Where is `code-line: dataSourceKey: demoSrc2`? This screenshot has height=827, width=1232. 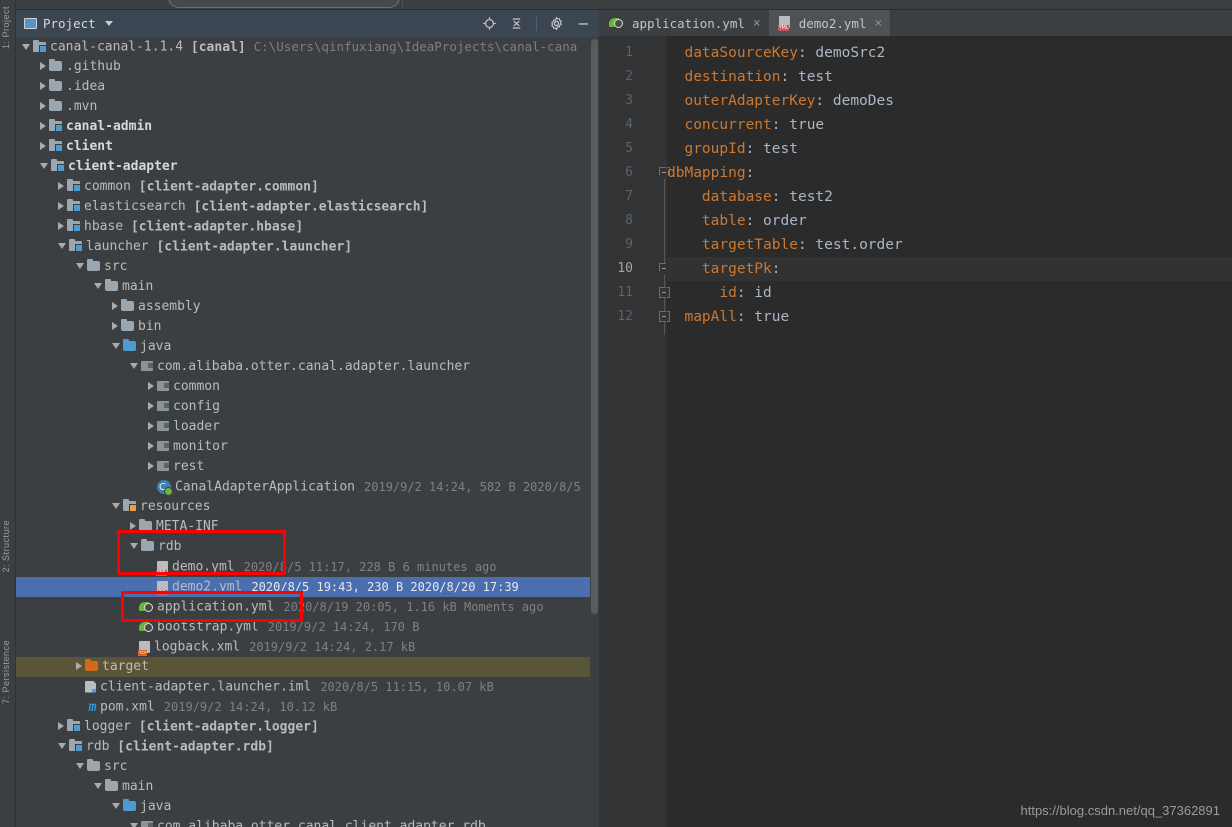
code-line: dataSourceKey: demoSrc2 is located at coordinates (949, 53).